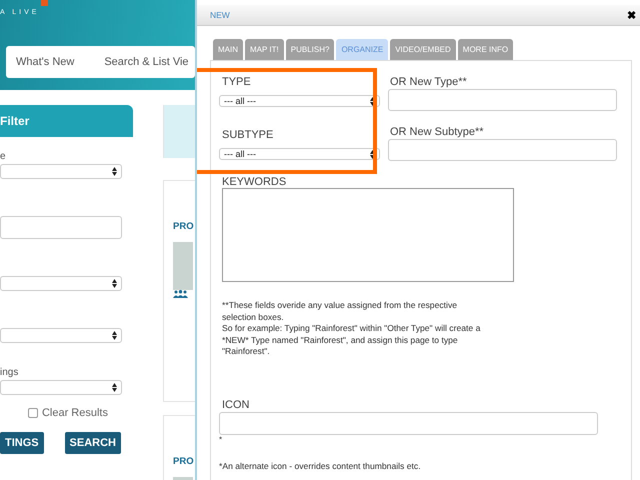  Describe the element at coordinates (352, 329) in the screenshot. I see `help-note: **These fields overide any value assigned from the respective selection boxes. So for example: Typing "Rainforest" within "Other Type" will create a *NEW* Type named "Rainforest", and assign this page to type "Rainforest".` at that location.